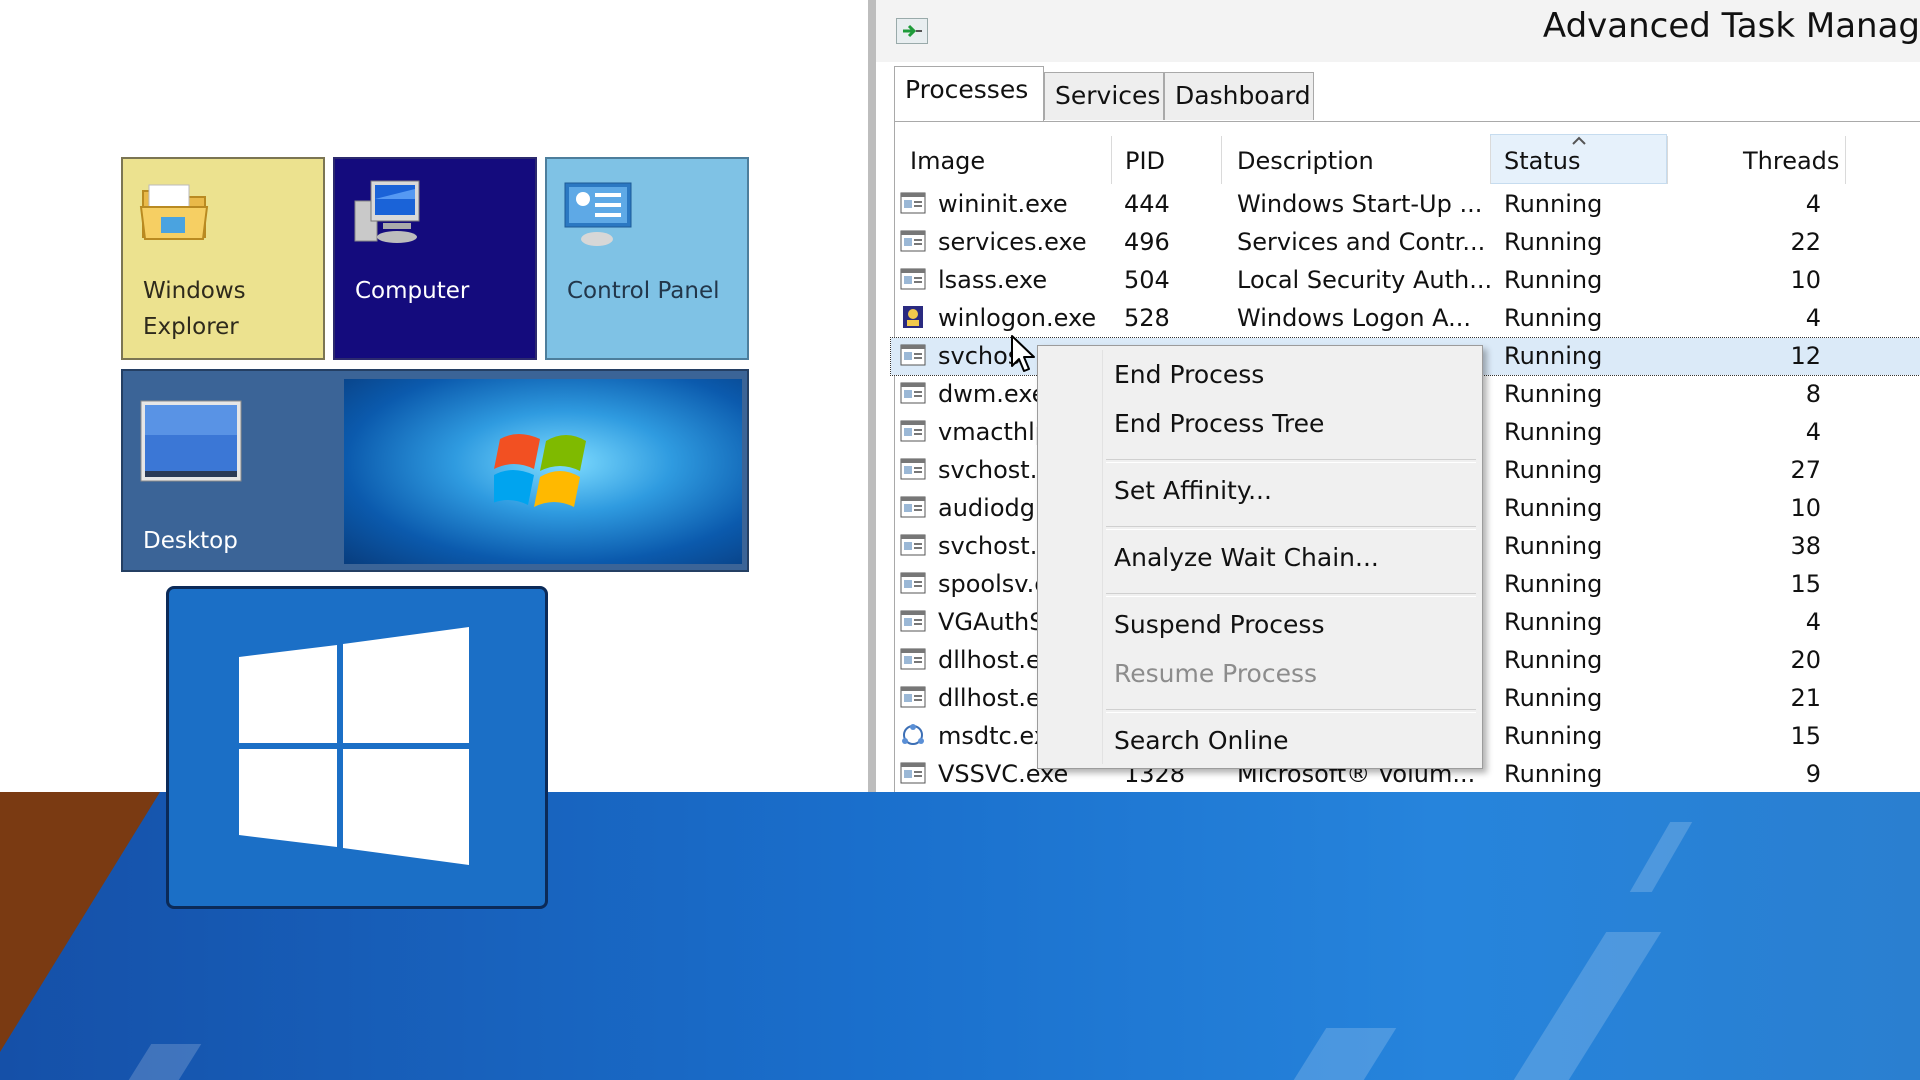 The image size is (1920, 1080). What do you see at coordinates (1805, 660) in the screenshot?
I see `cell-threads: 20` at bounding box center [1805, 660].